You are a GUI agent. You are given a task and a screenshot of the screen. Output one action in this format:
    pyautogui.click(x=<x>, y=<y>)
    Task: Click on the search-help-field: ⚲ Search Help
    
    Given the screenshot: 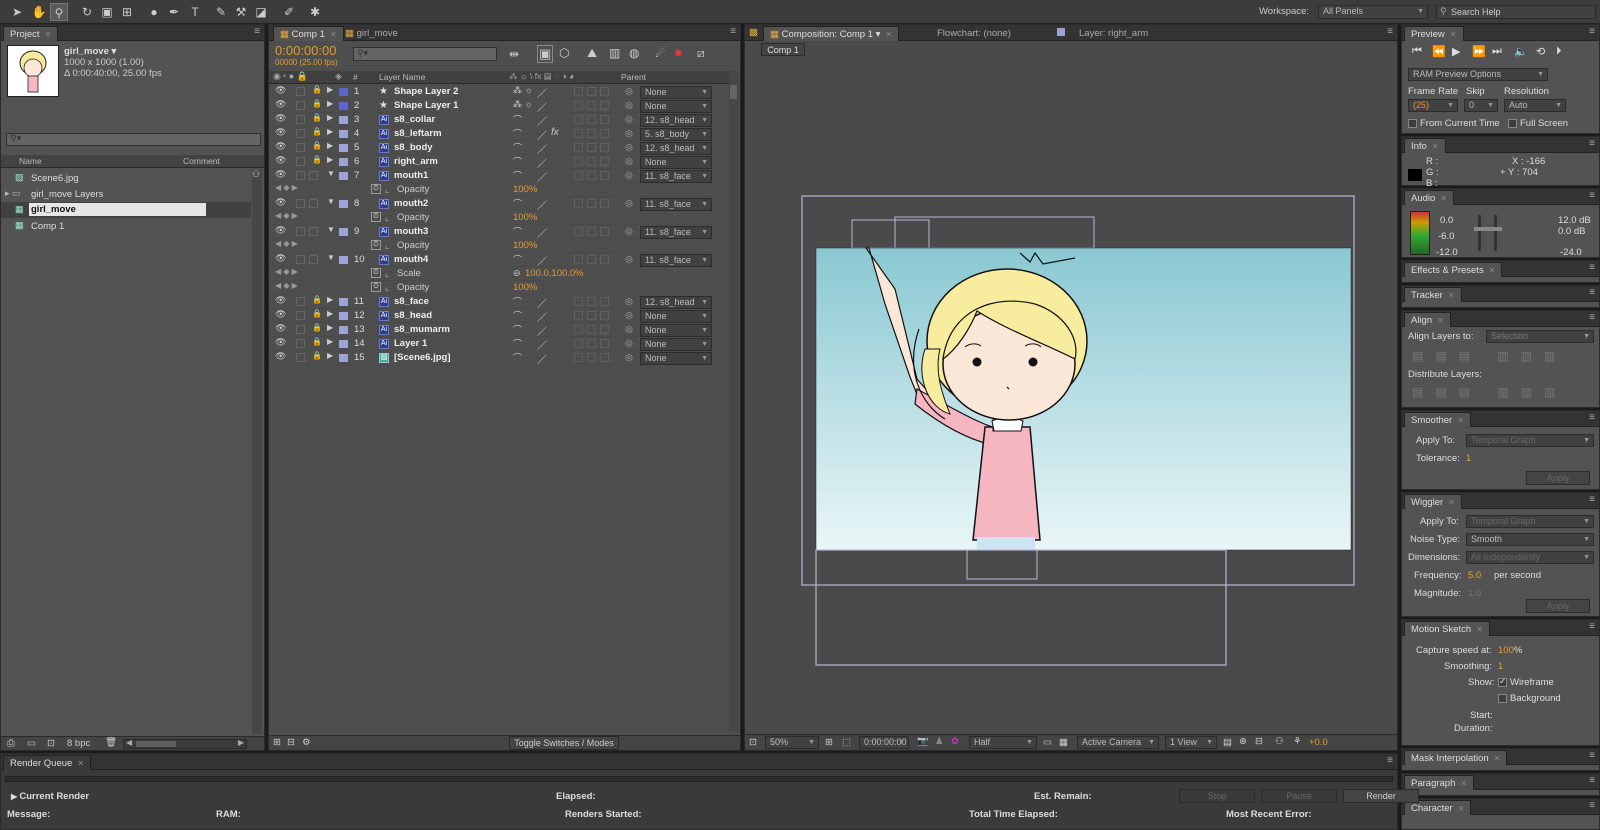 What is the action you would take?
    pyautogui.click(x=1516, y=12)
    